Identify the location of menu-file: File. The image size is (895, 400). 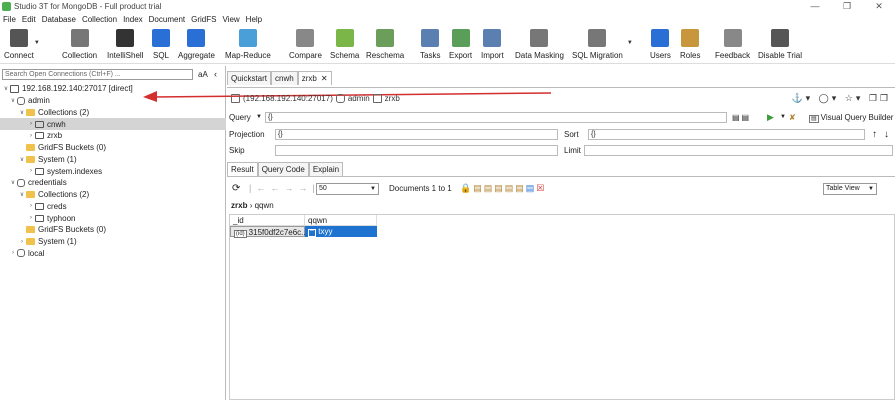
(9, 19).